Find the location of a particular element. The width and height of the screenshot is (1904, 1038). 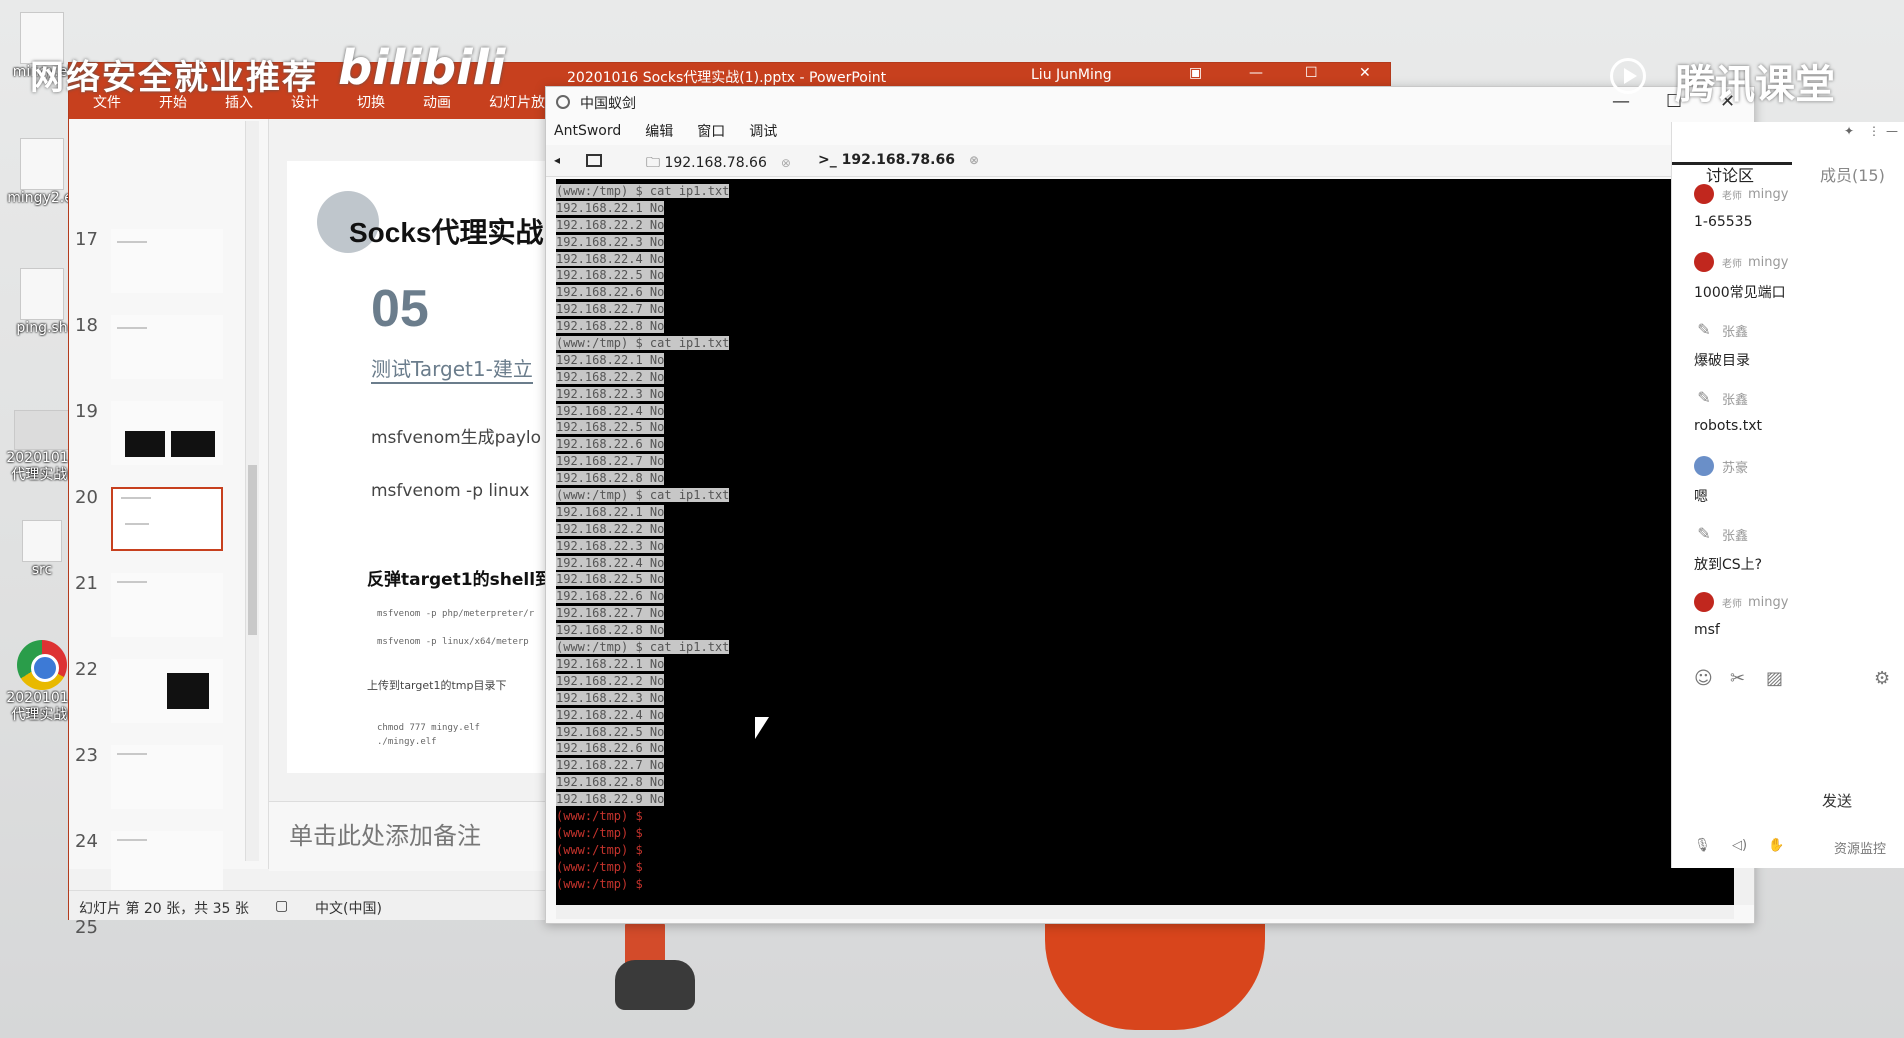

menu-debug: 调试 is located at coordinates (763, 131).